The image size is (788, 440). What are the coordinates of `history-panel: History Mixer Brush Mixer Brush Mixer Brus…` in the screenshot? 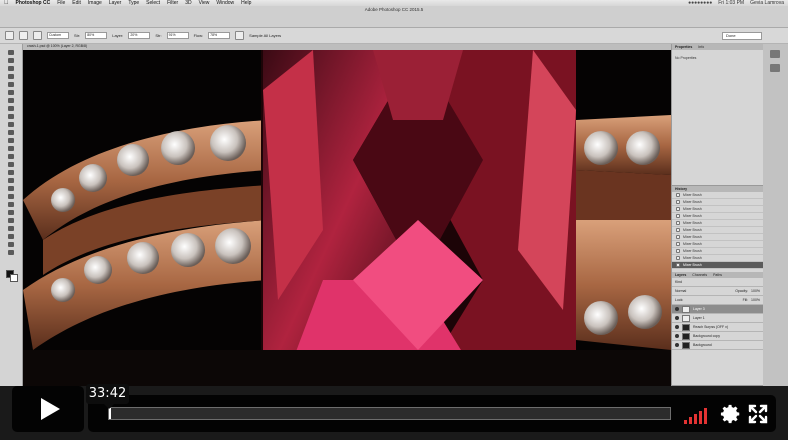 It's located at (718, 230).